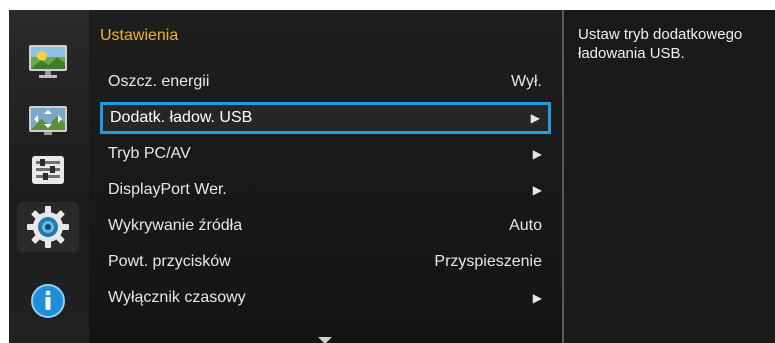 The height and width of the screenshot is (343, 775). I want to click on menu-item-label: Oszcz. energii, so click(159, 81).